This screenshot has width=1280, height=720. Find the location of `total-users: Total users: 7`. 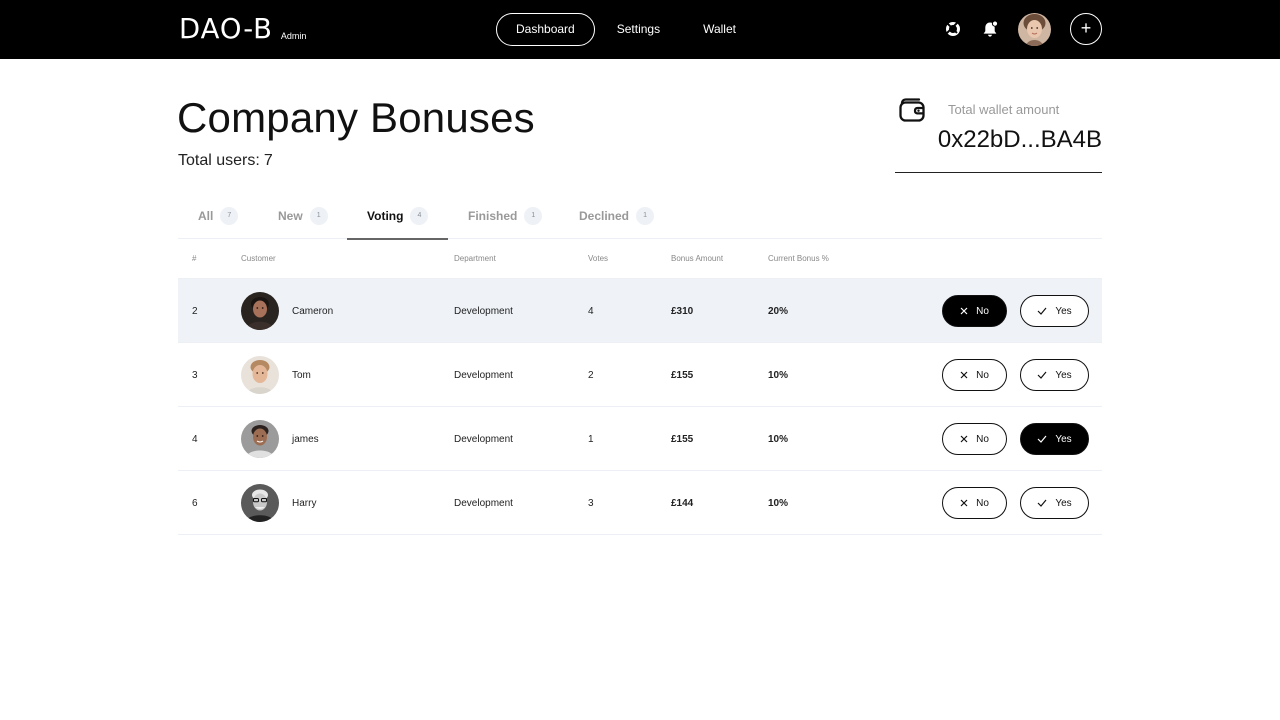

total-users: Total users: 7 is located at coordinates (225, 161).